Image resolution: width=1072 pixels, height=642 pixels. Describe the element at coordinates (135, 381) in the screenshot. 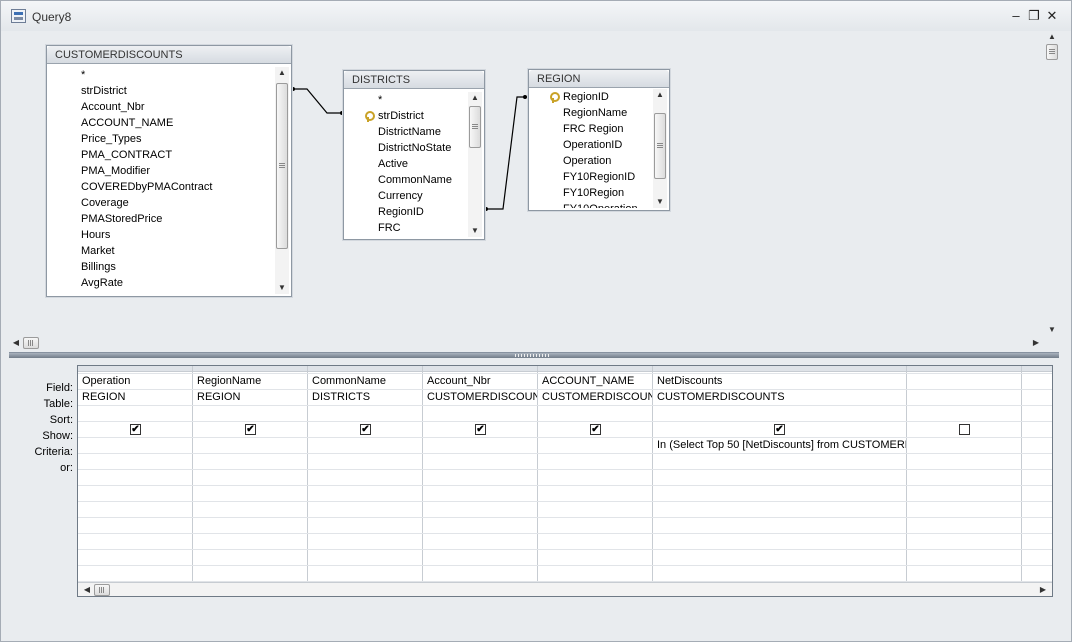

I see `grid-cell-field: Operation` at that location.